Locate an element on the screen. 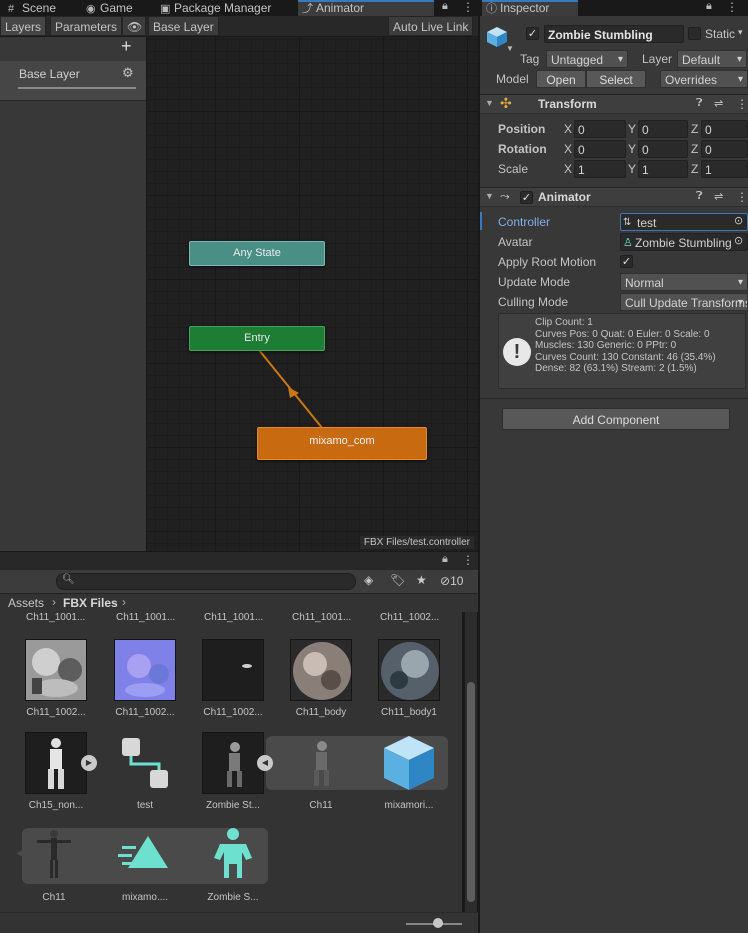  transform-header: ▼ ✣ Transform ❓︎ ⇌ ⋮ is located at coordinates (614, 104).